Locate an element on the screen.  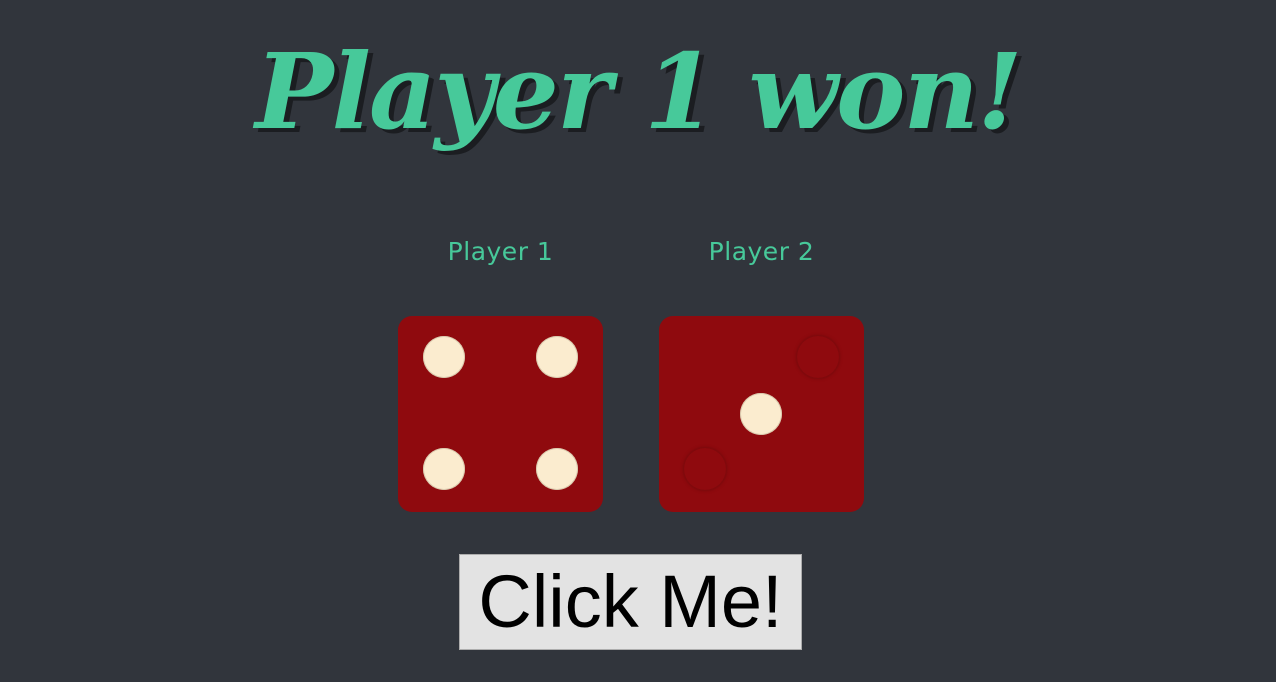
player-2-panel: Player 2 is located at coordinates (761, 372).